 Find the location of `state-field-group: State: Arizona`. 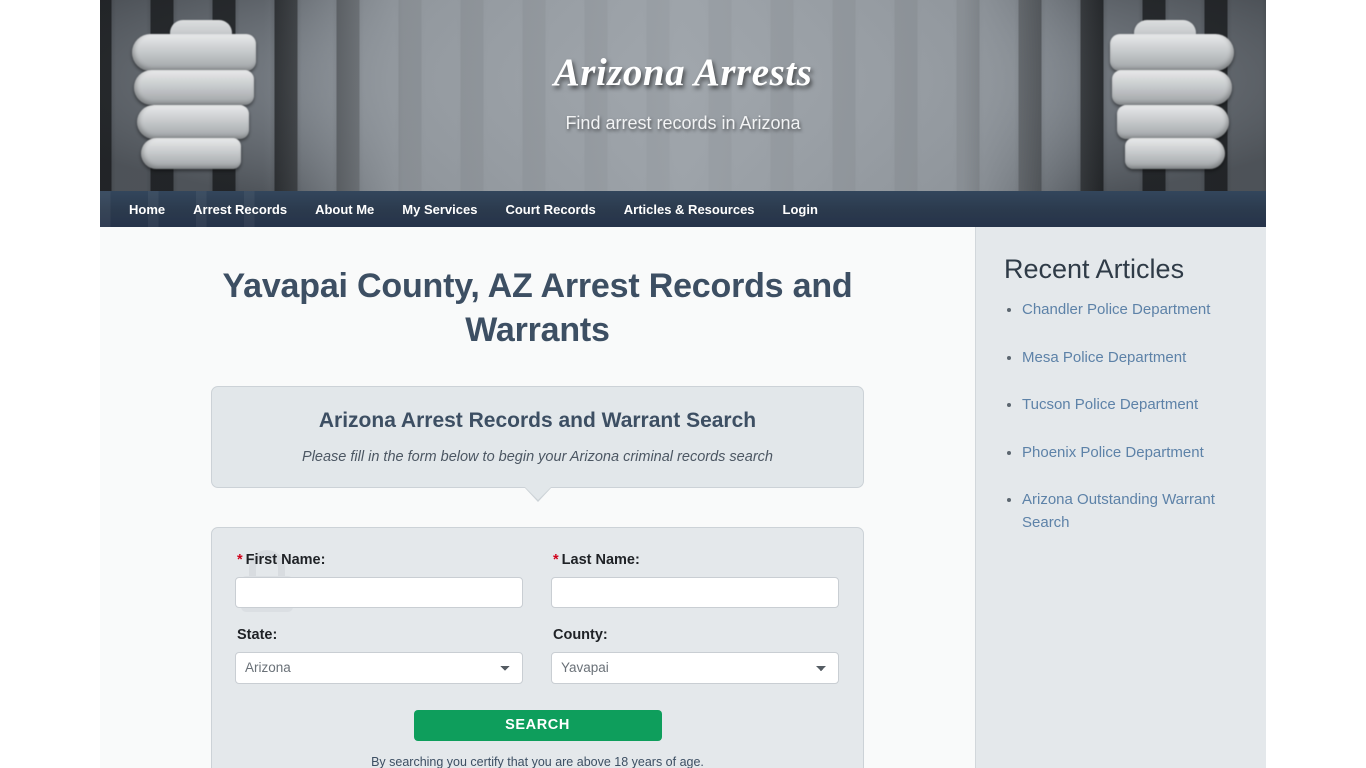

state-field-group: State: Arizona is located at coordinates (379, 652).